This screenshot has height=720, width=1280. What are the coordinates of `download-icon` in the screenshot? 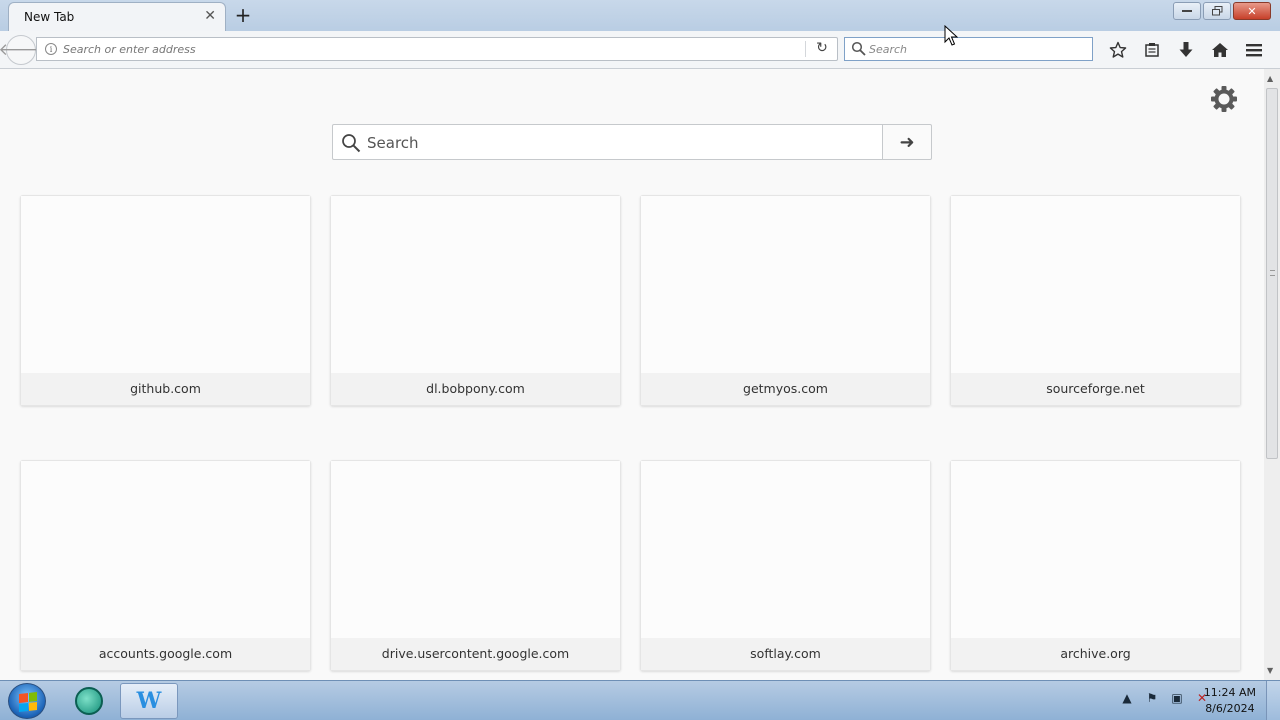 It's located at (1186, 49).